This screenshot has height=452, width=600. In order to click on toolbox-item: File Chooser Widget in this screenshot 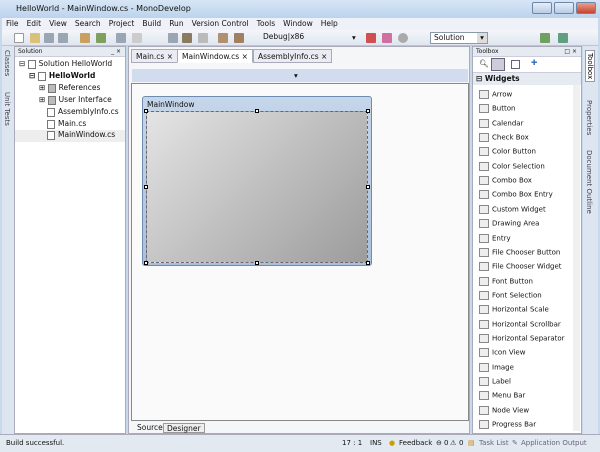, I will do `click(520, 267)`.